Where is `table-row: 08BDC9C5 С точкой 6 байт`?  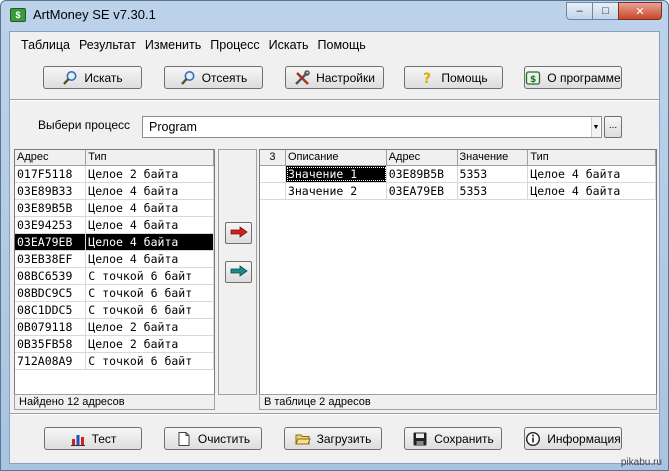
table-row: 08BDC9C5 С точкой 6 байт is located at coordinates (114, 293).